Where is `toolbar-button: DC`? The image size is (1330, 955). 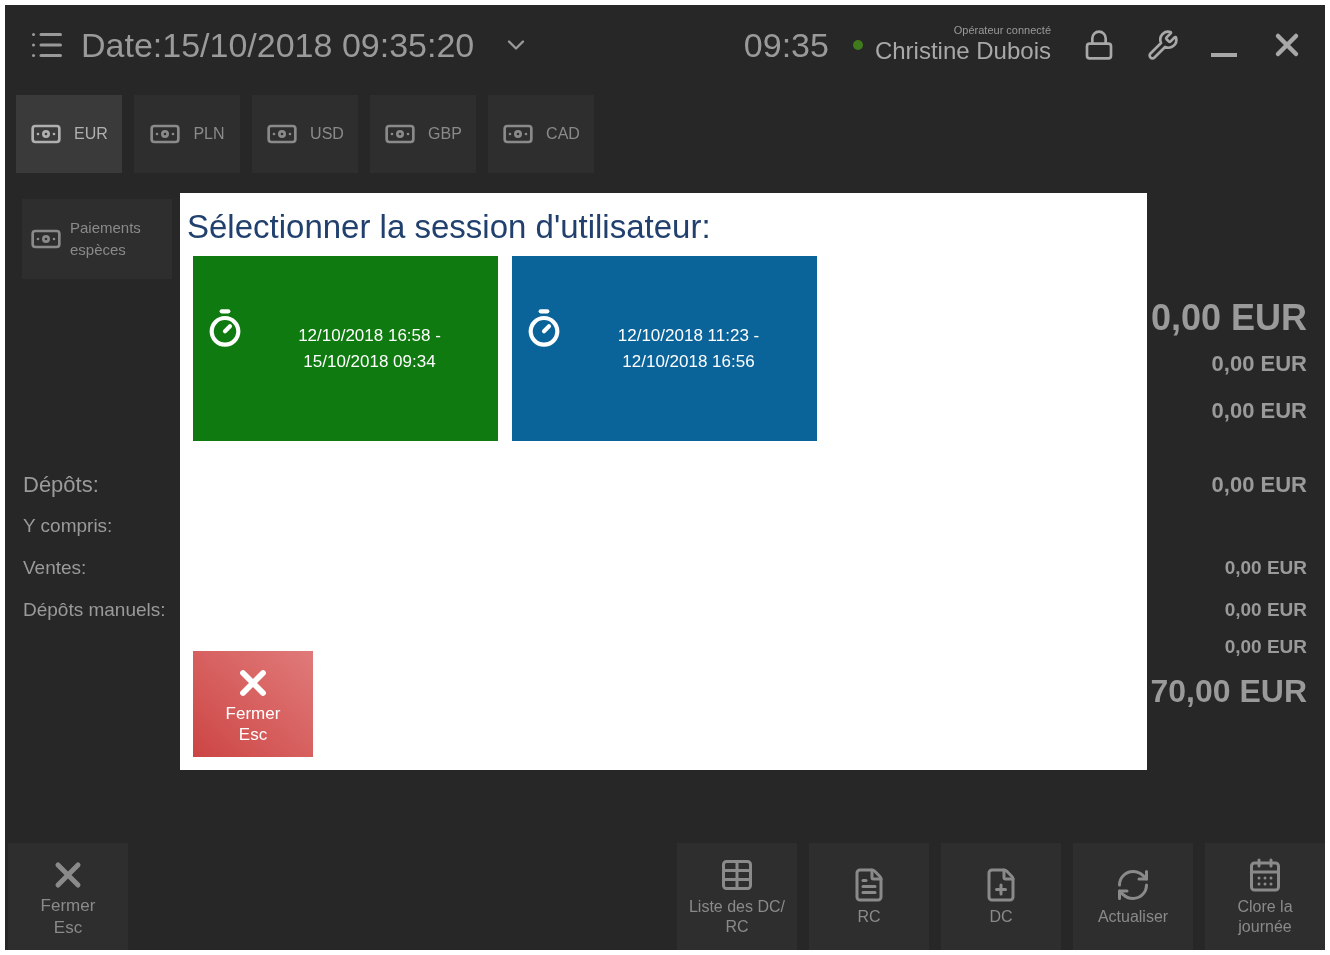 toolbar-button: DC is located at coordinates (1001, 896).